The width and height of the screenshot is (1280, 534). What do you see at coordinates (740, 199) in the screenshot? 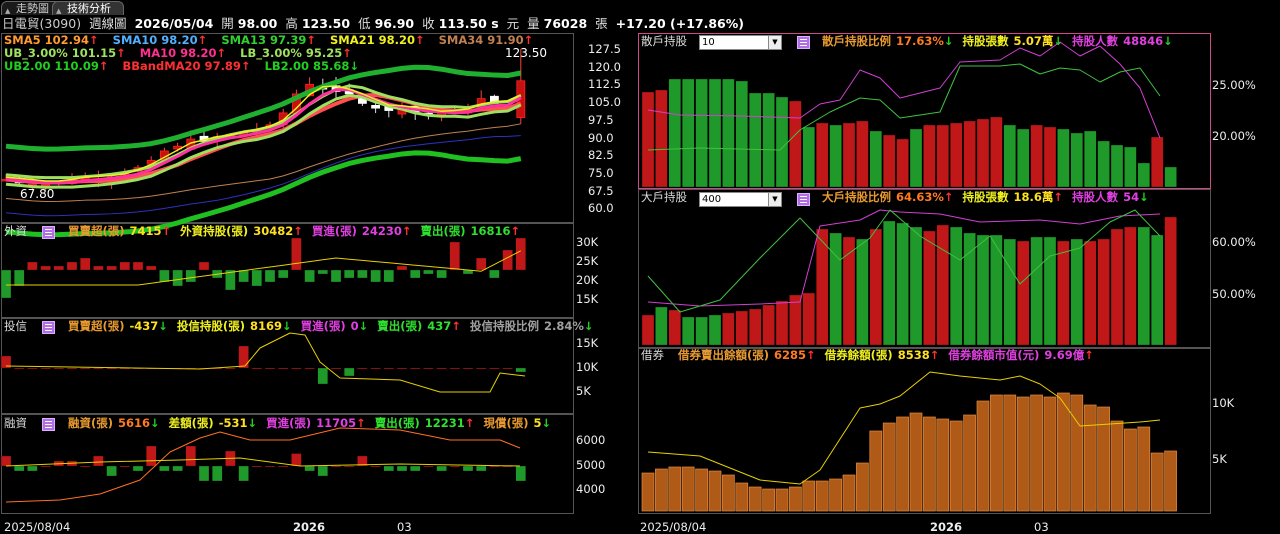
I see `major-level-select: 400 ▼` at bounding box center [740, 199].